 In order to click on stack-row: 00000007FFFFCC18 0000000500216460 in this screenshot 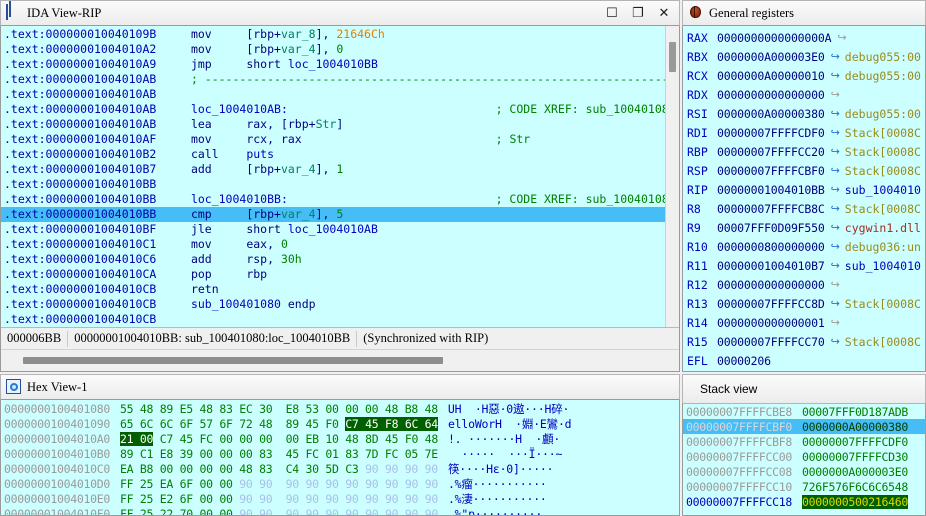, I will do `click(804, 501)`.